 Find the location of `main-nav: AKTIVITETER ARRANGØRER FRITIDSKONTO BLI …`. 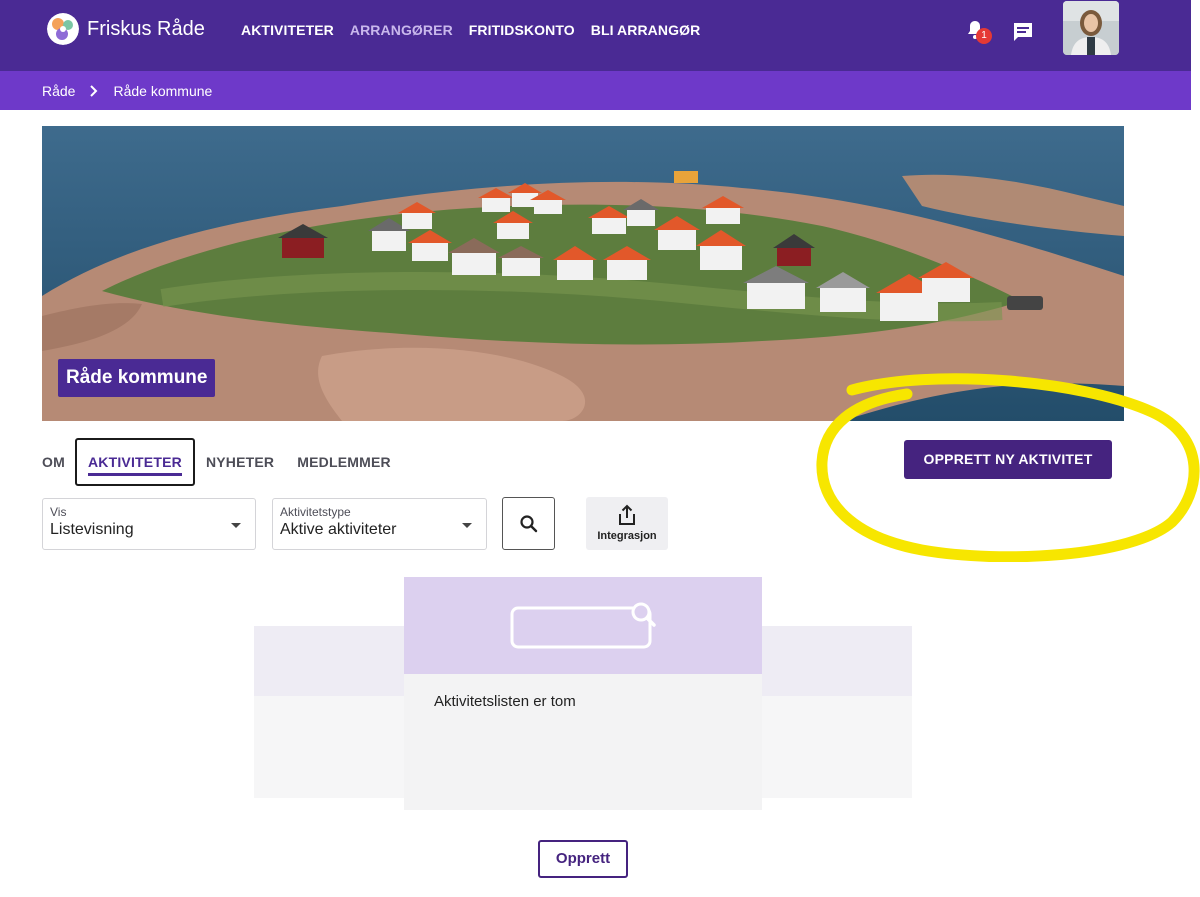

main-nav: AKTIVITETER ARRANGØRER FRITIDSKONTO BLI … is located at coordinates (470, 30).